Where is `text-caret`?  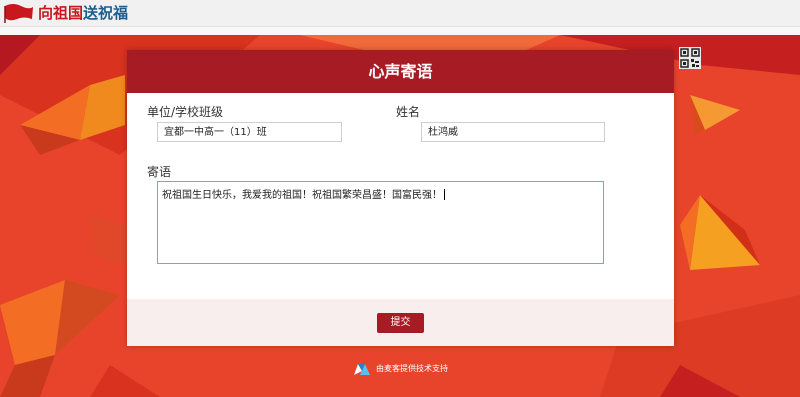
text-caret is located at coordinates (444, 194).